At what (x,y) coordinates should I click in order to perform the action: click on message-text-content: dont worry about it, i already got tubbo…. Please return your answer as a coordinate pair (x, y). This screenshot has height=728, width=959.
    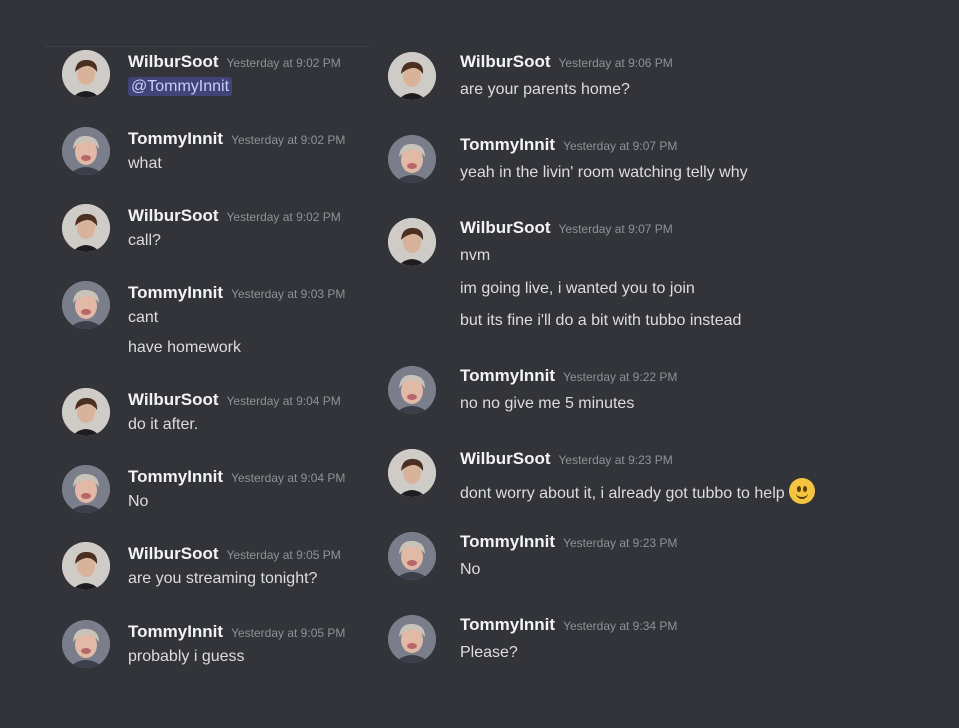
    Looking at the image, I should click on (622, 493).